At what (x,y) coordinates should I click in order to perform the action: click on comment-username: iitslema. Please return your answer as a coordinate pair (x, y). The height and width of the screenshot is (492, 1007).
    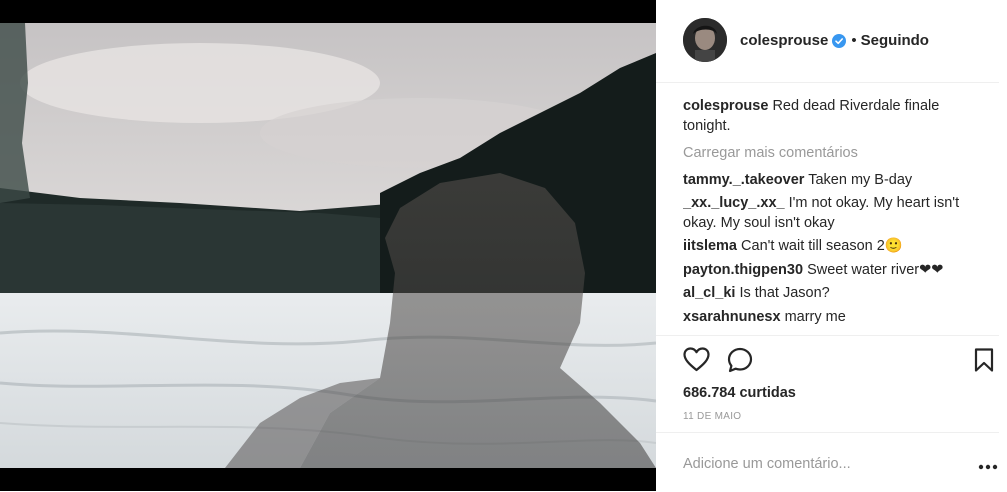
    Looking at the image, I should click on (710, 246).